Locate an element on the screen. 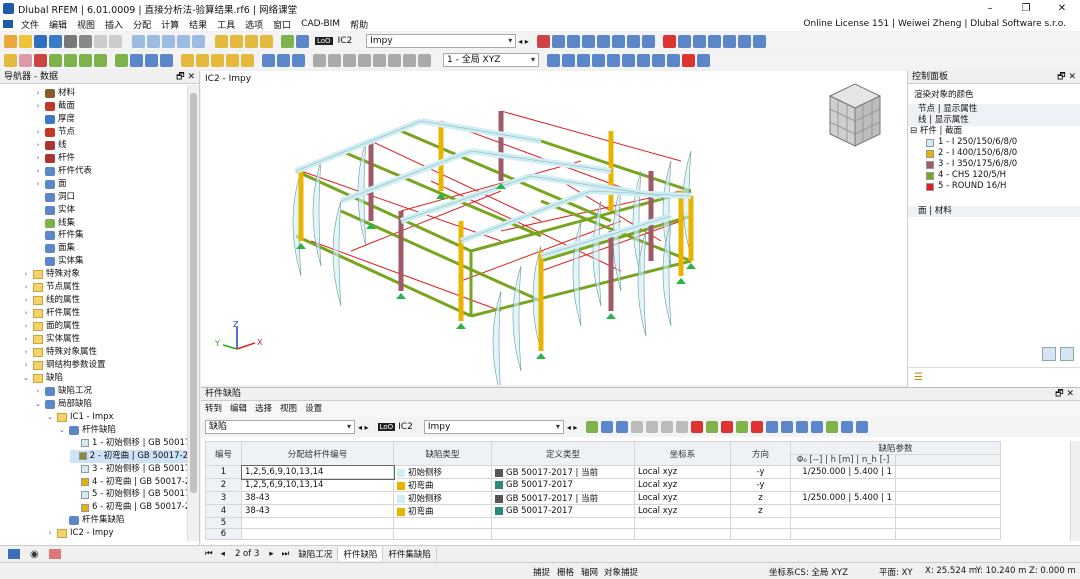 Image resolution: width=1080 pixels, height=579 pixels. cell-no: 2 is located at coordinates (223, 485).